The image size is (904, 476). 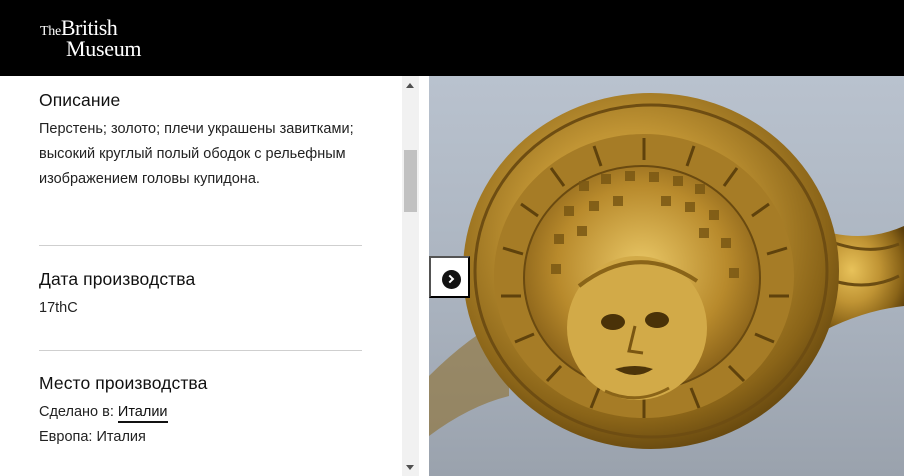 What do you see at coordinates (117, 279) in the screenshot?
I see `production-date-title: Дата производства` at bounding box center [117, 279].